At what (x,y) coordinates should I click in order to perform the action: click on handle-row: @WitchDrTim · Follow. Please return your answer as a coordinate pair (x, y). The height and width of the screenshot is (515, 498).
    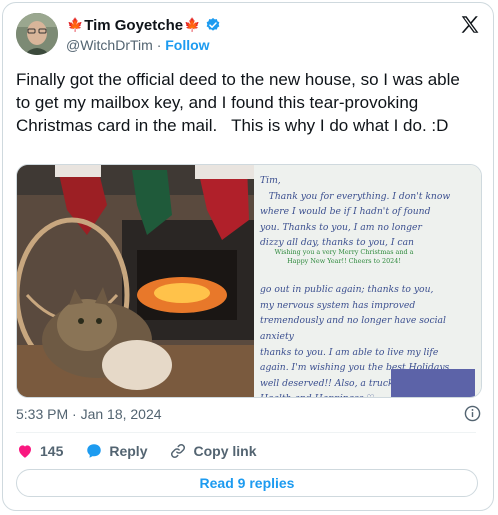
    Looking at the image, I should click on (138, 45).